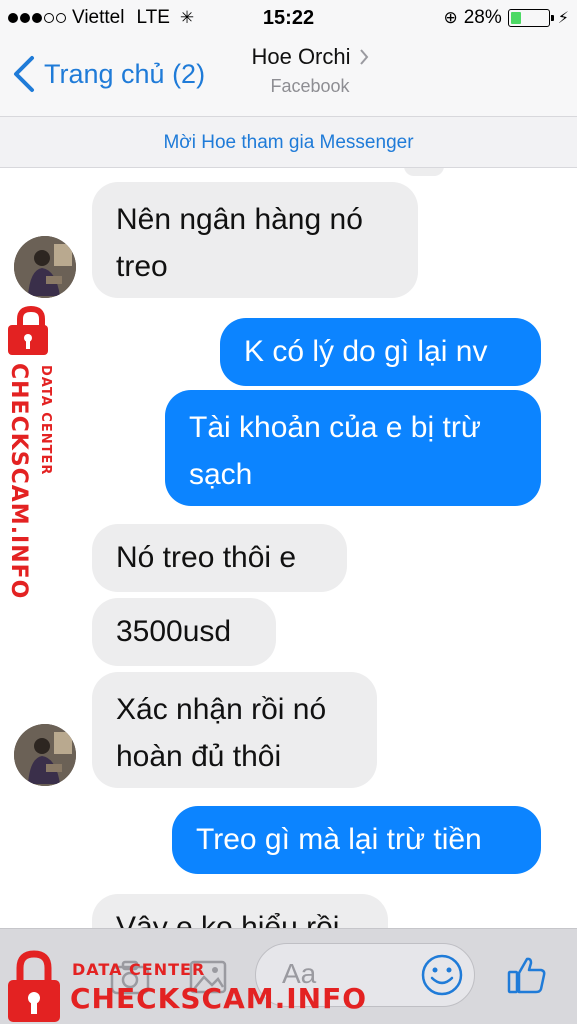 The height and width of the screenshot is (1024, 577). What do you see at coordinates (288, 142) in the screenshot?
I see `invite-banner: Mời Hoe tham gia Messenger` at bounding box center [288, 142].